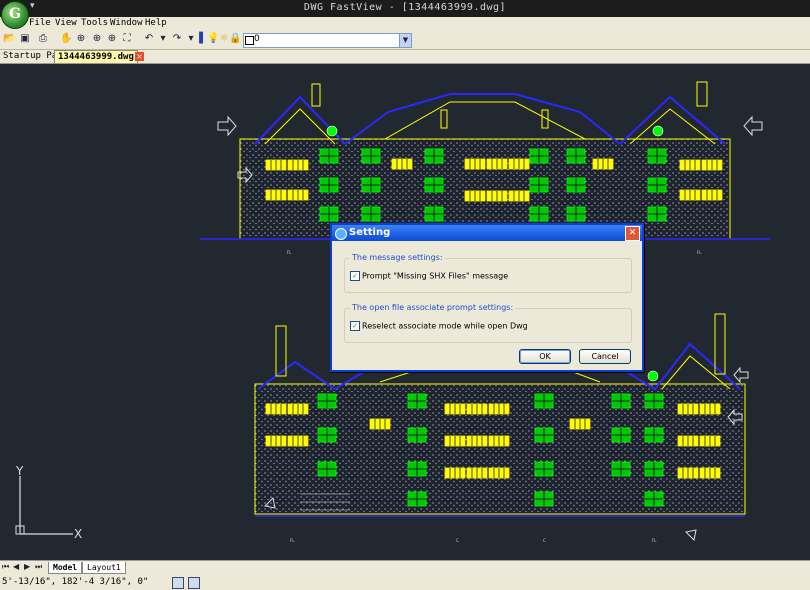 The image size is (810, 590). Describe the element at coordinates (27, 566) in the screenshot. I see `next-layout-icon: ▶` at that location.